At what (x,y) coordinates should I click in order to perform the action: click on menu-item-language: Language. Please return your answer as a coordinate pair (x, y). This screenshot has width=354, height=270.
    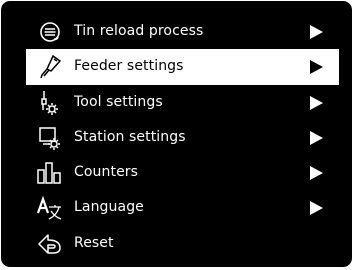
    Looking at the image, I should click on (176, 207).